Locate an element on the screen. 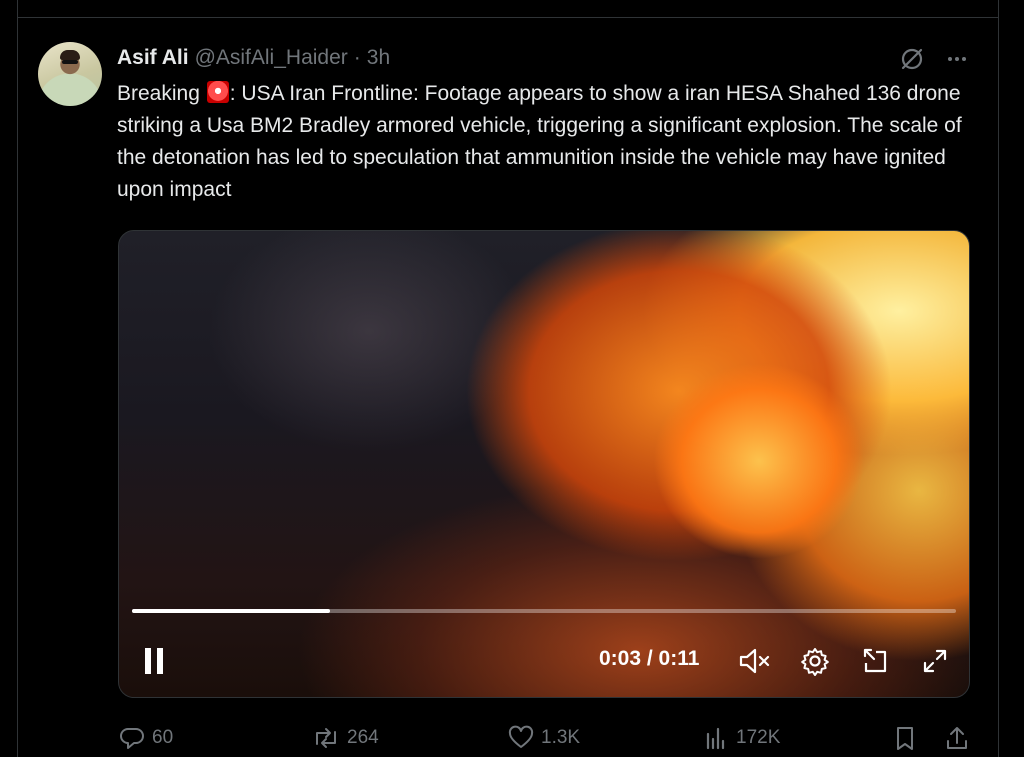 This screenshot has width=1024, height=757. author-handle: @AsifAli_Haider is located at coordinates (271, 58).